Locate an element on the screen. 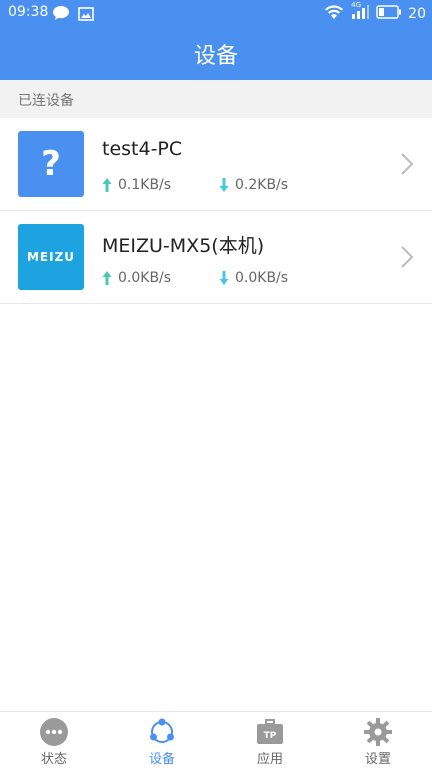  nav-item-status: 状态 is located at coordinates (54, 740).